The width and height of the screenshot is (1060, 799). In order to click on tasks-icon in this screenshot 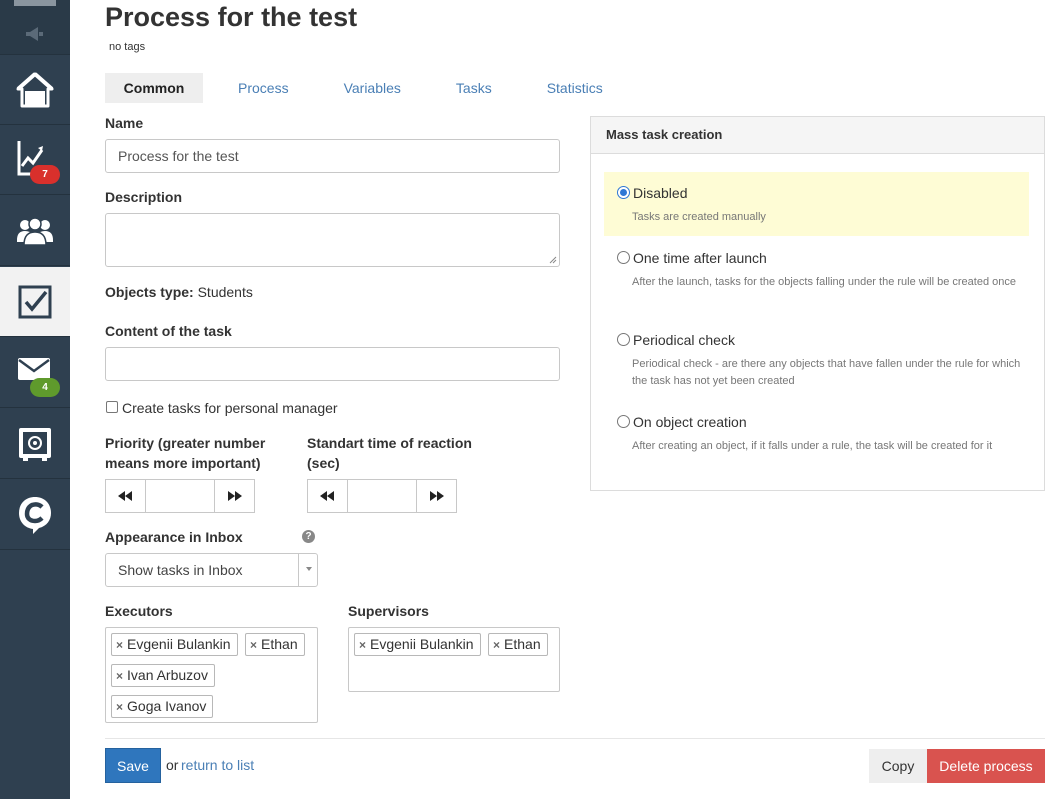, I will do `click(35, 301)`.